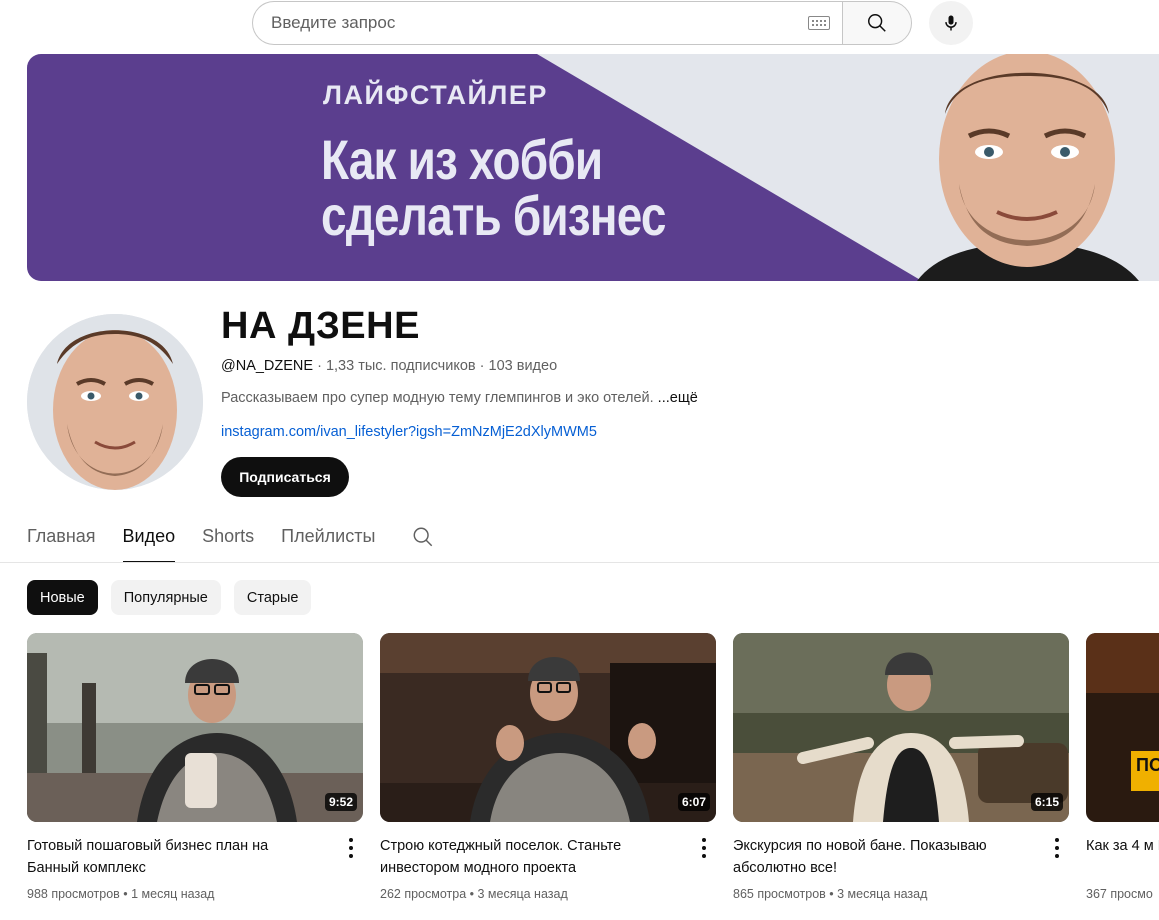 The height and width of the screenshot is (920, 1159). What do you see at coordinates (779, 894) in the screenshot?
I see `video-views: 865 просмотров` at bounding box center [779, 894].